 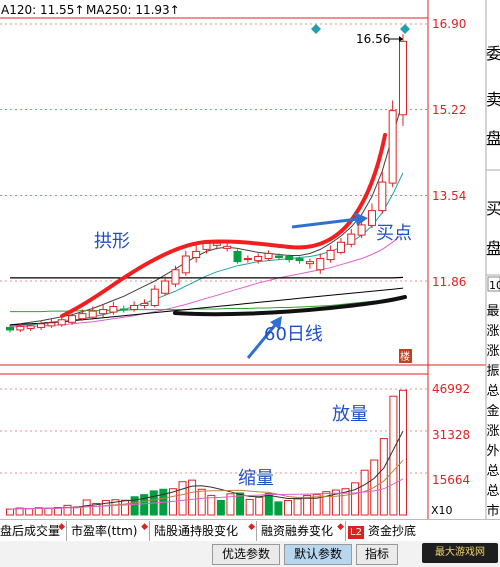 What do you see at coordinates (451, 389) in the screenshot?
I see `volume-tick-label: 46992` at bounding box center [451, 389].